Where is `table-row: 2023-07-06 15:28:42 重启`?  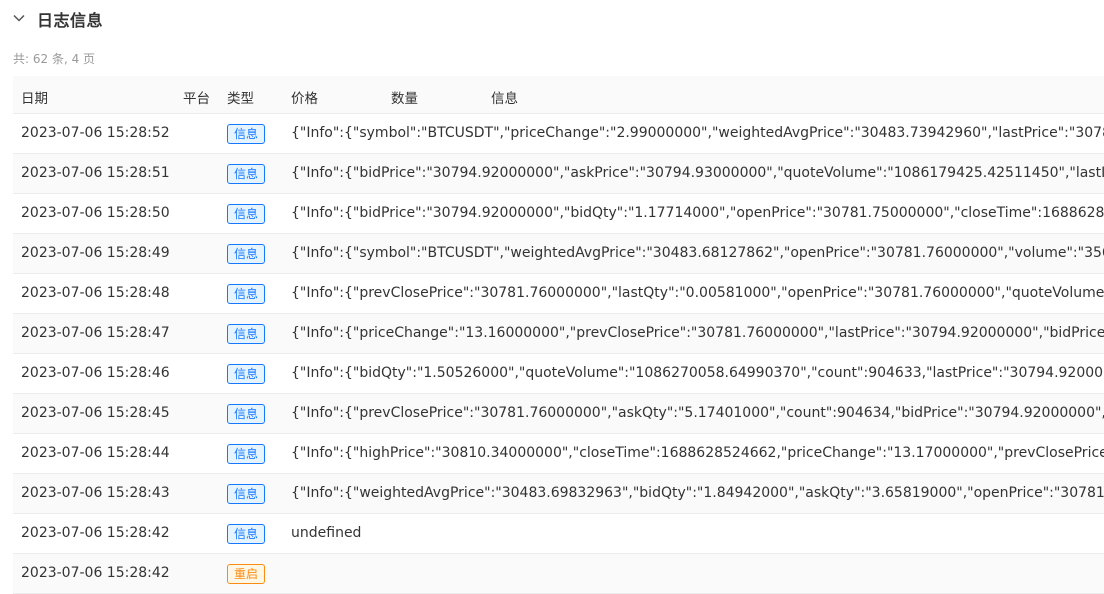
table-row: 2023-07-06 15:28:42 重启 is located at coordinates (558, 574).